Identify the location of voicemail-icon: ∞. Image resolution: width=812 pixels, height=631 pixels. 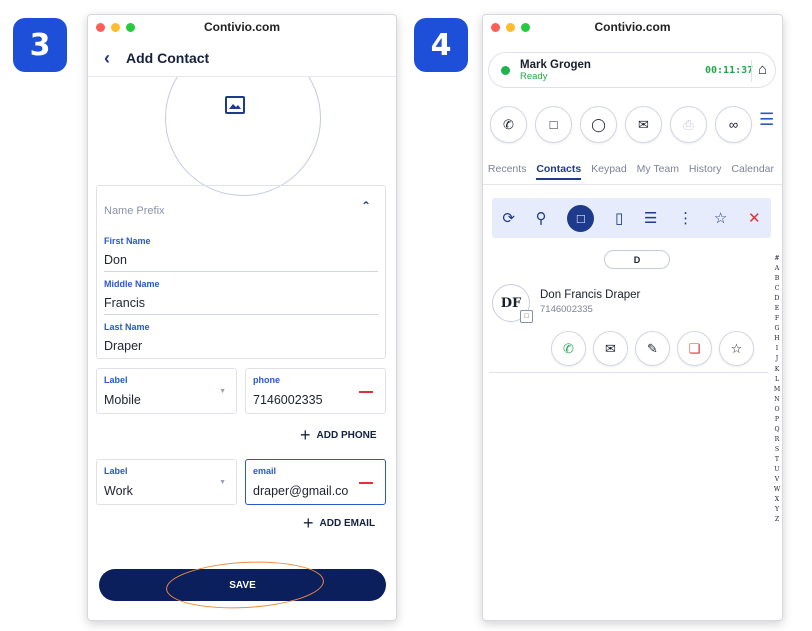
(733, 124).